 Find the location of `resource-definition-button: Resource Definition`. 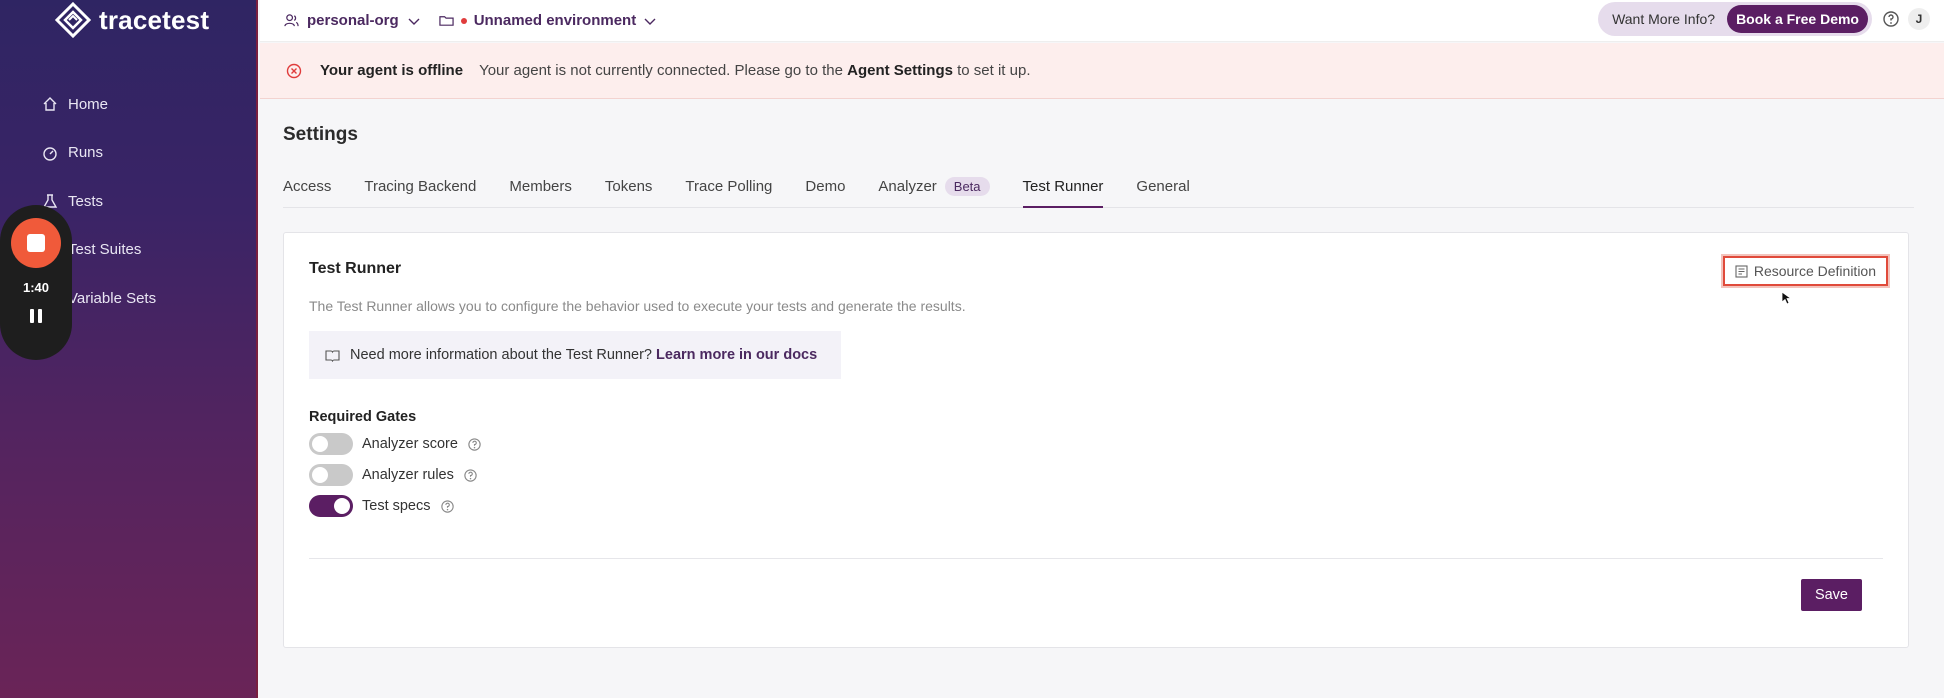

resource-definition-button: Resource Definition is located at coordinates (1805, 271).